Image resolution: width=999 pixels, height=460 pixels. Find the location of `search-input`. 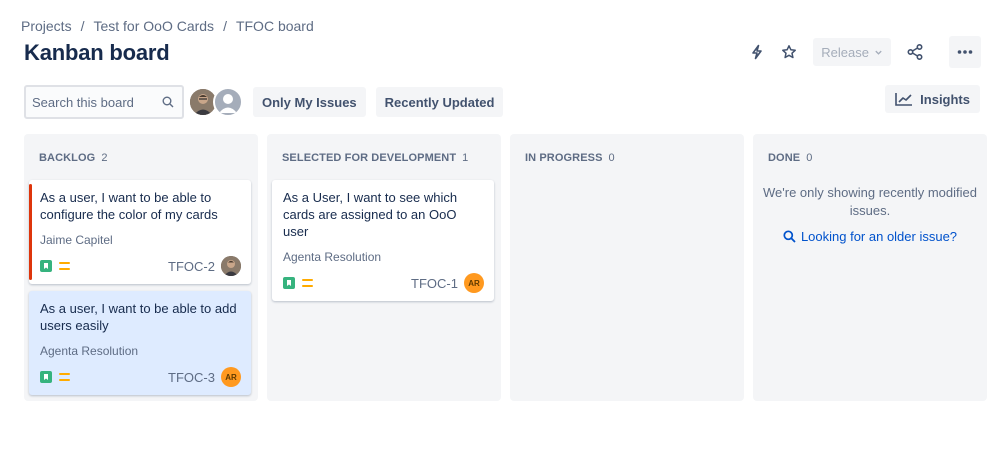

search-input is located at coordinates (92, 102).